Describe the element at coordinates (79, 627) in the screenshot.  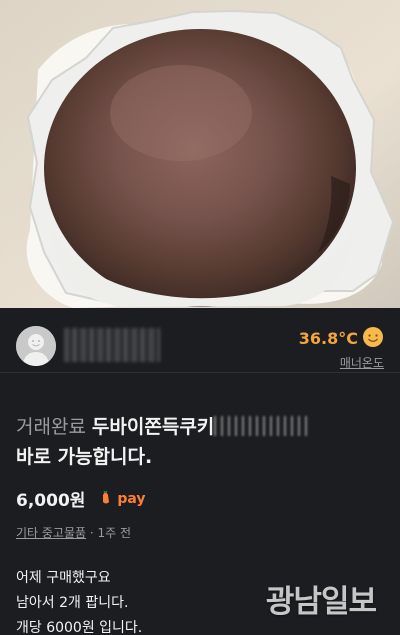
I see `description-line-3: 개당 6000원 입니다.` at that location.